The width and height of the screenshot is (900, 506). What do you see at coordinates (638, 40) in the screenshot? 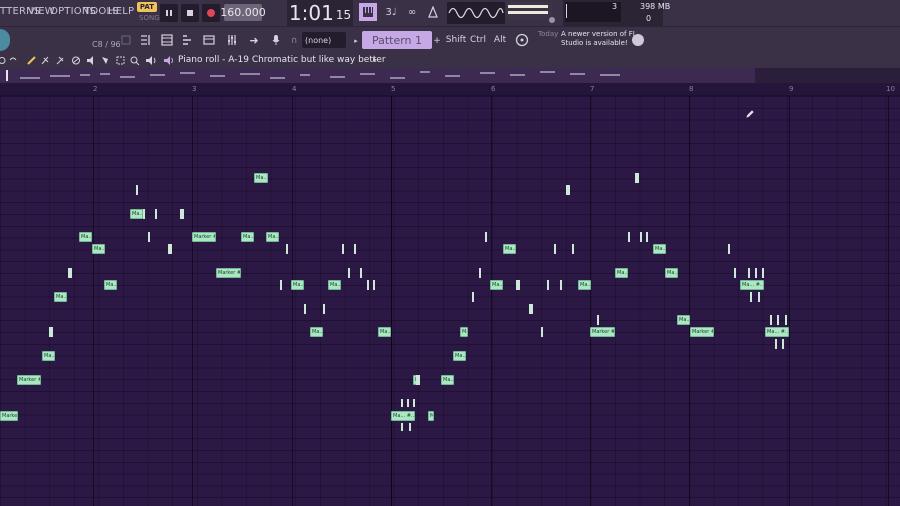
I see `globe-icon` at bounding box center [638, 40].